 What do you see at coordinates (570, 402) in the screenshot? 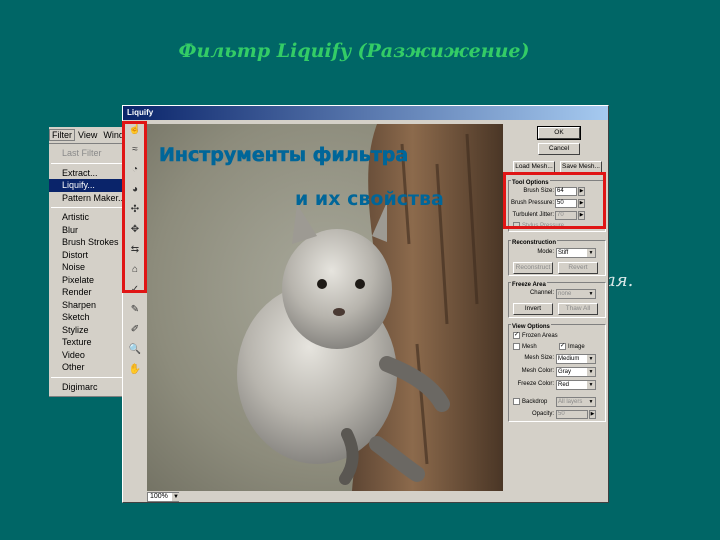
I see `backdrop-value: All layers` at bounding box center [570, 402].